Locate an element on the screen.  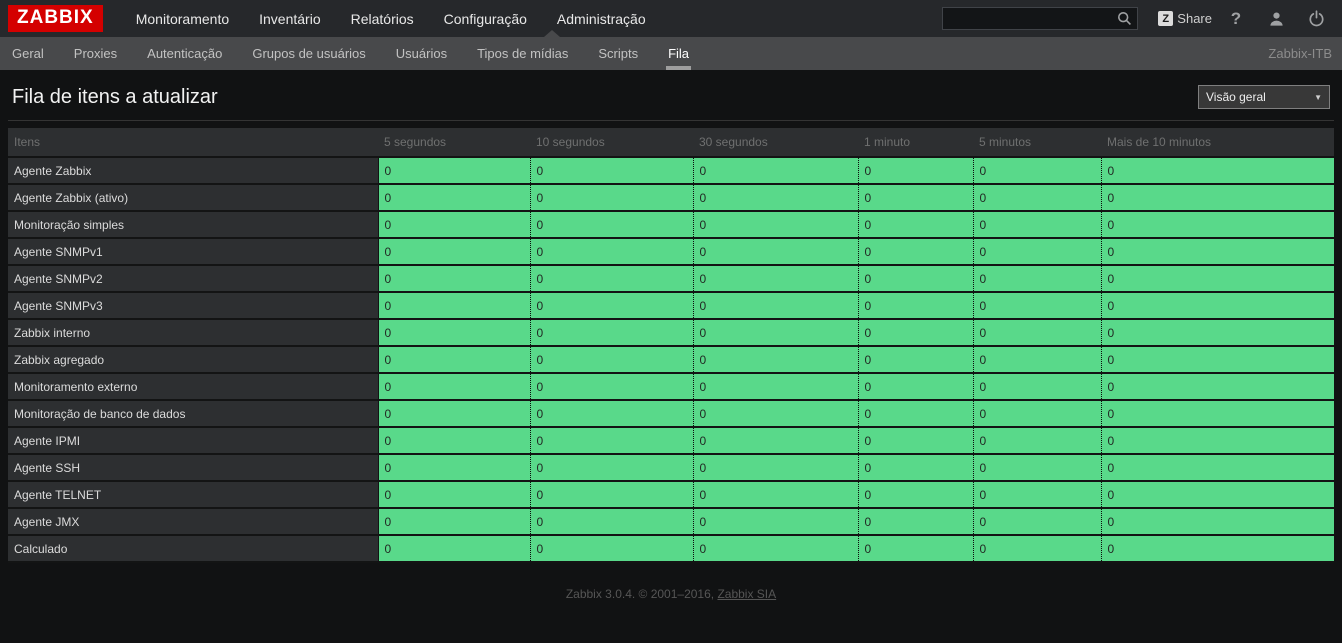
table-row: Calculado 0 0 0 0 0 0 is located at coordinates (671, 549).